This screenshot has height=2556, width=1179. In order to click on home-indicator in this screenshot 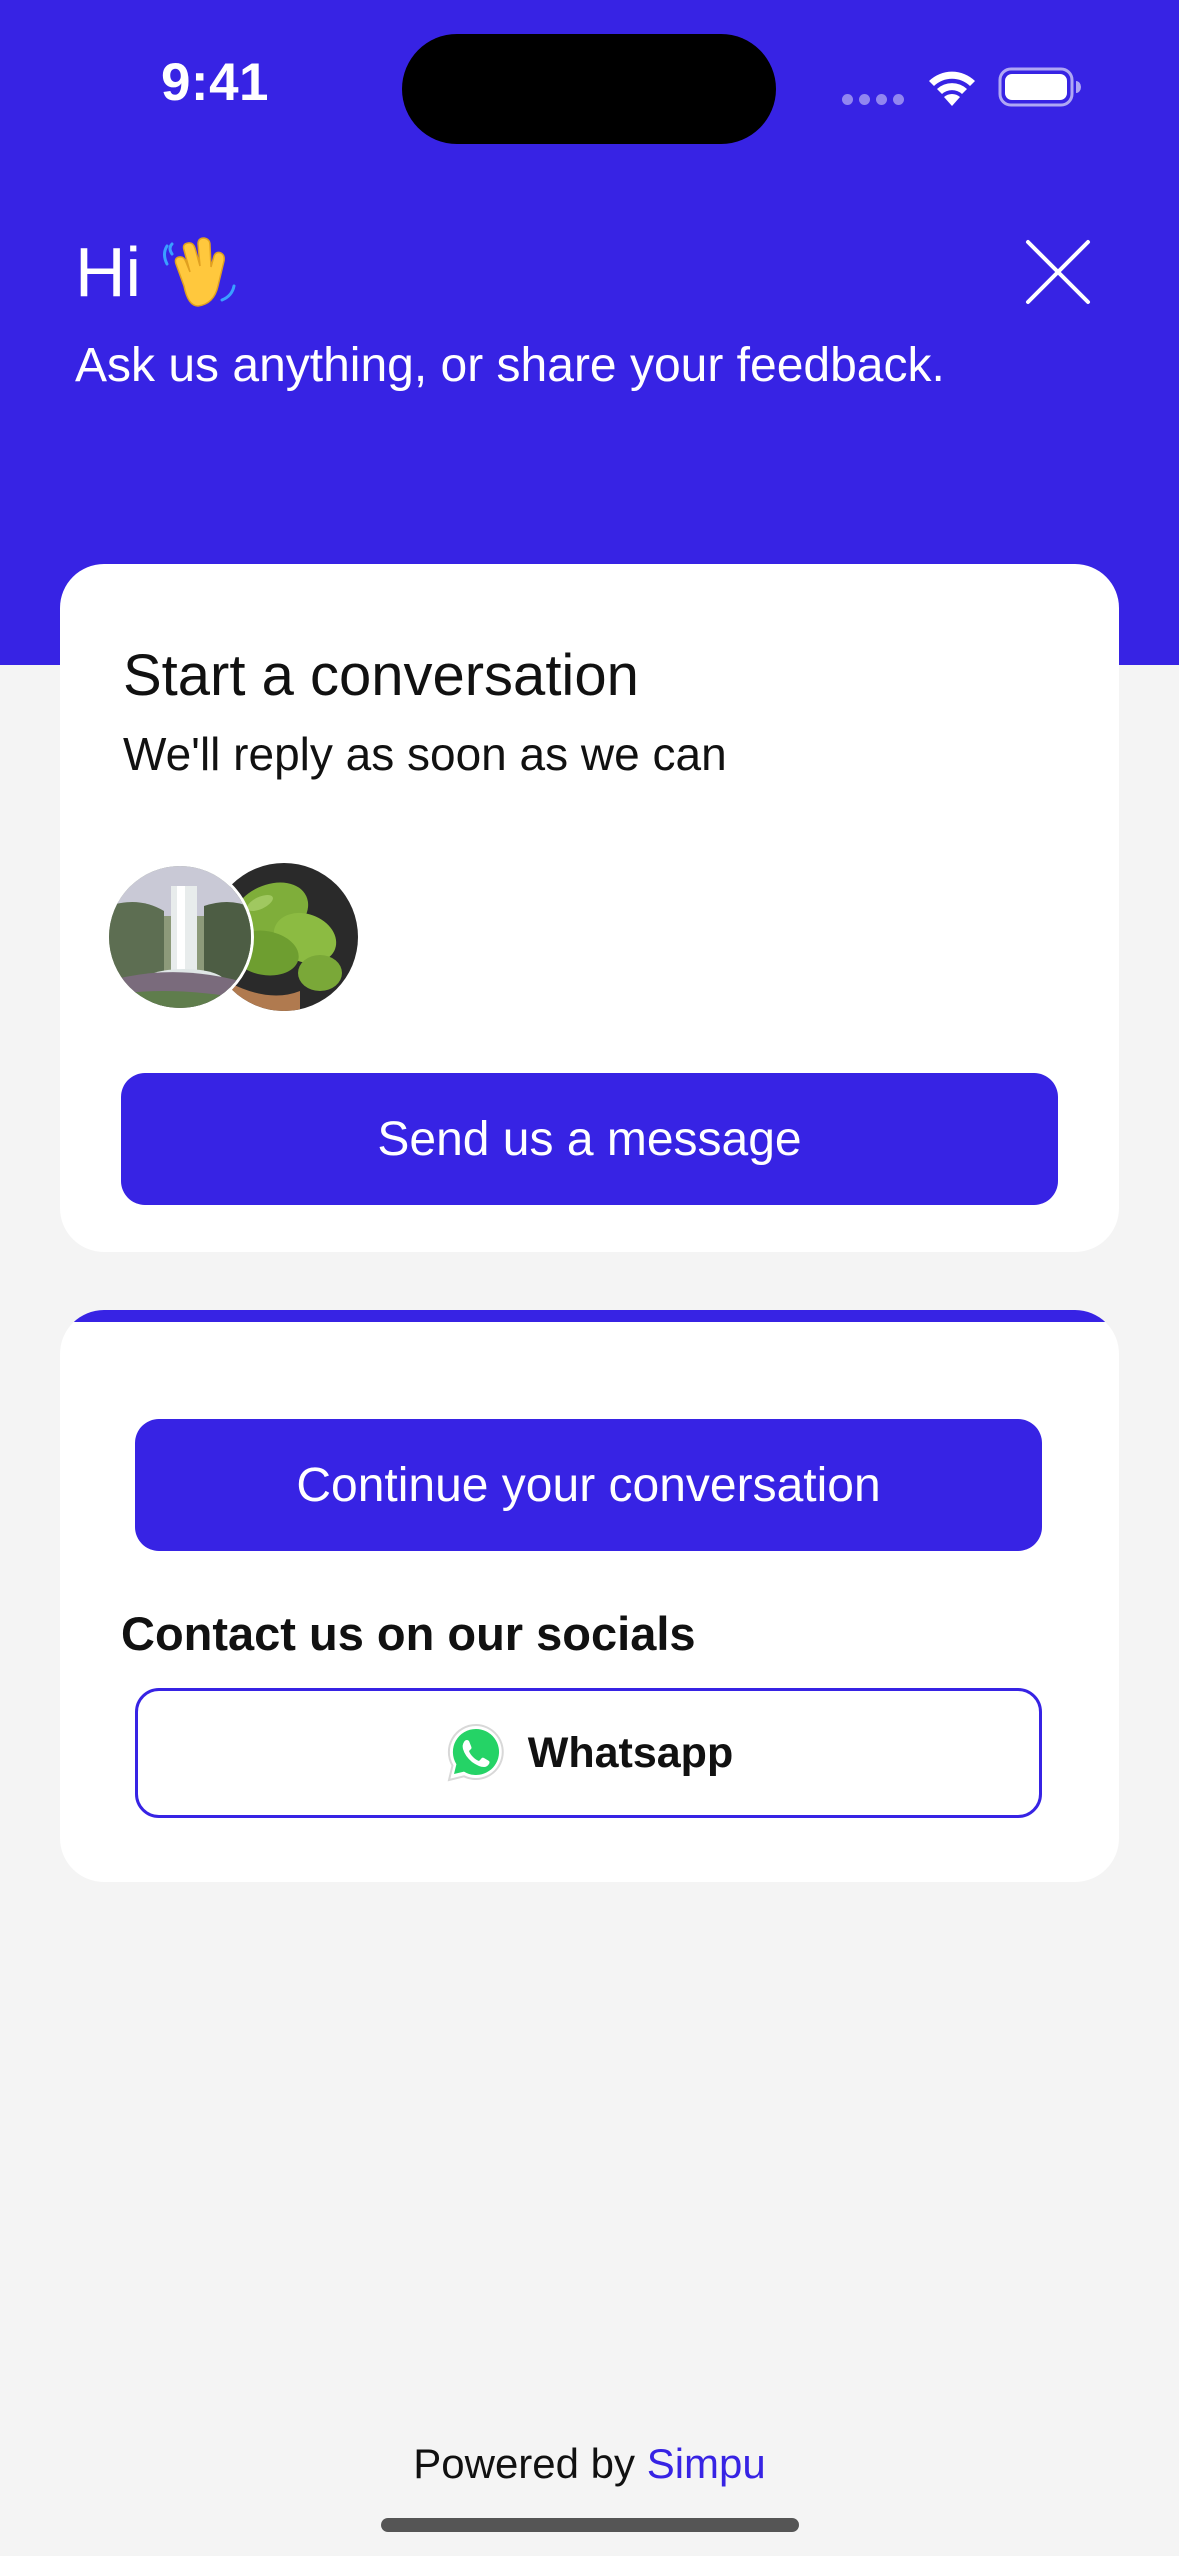, I will do `click(590, 2525)`.